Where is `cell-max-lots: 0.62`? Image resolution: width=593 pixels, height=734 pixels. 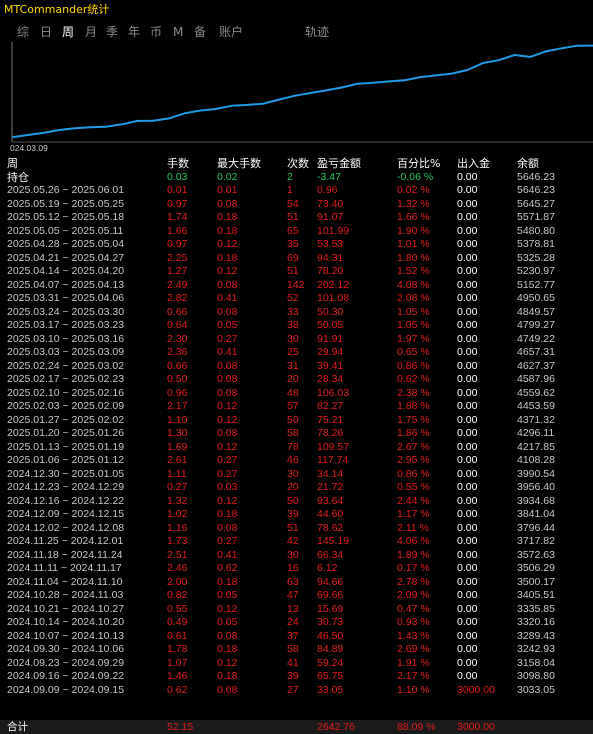
cell-max-lots: 0.62 is located at coordinates (227, 568).